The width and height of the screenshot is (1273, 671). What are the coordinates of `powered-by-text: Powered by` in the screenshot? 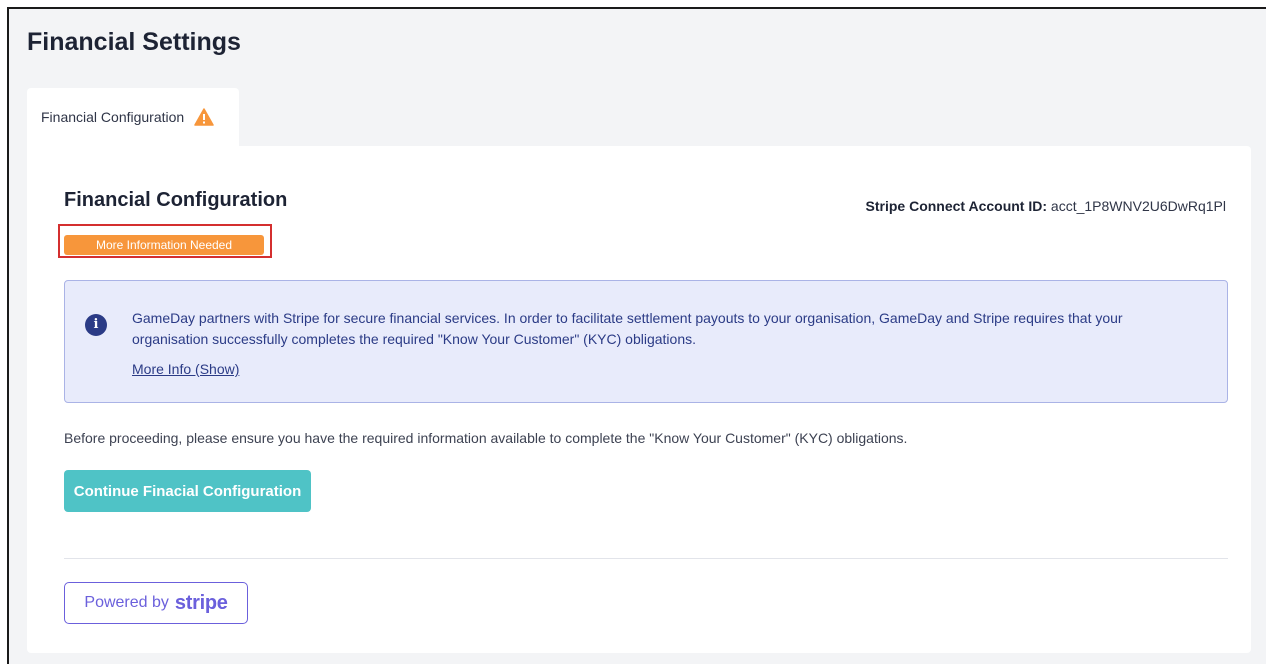 It's located at (126, 602).